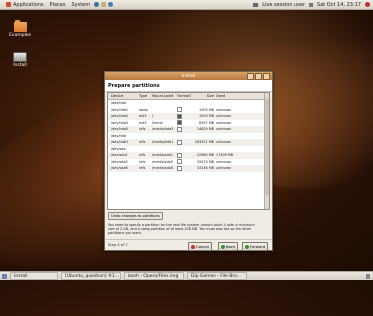 This screenshot has height=316, width=373. What do you see at coordinates (118, 103) in the screenshot?
I see `cell-device: /dev/hda` at bounding box center [118, 103].